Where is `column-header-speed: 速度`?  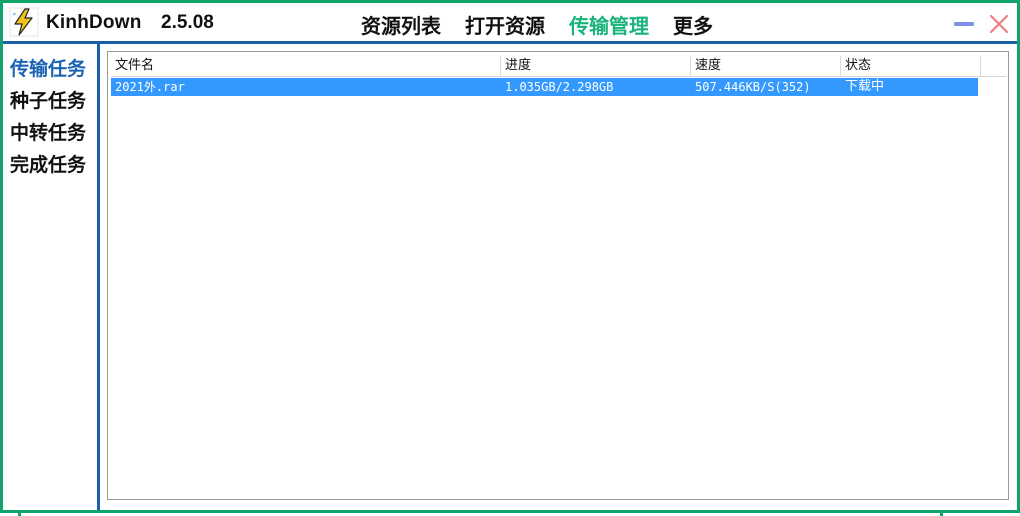
column-header-speed: 速度 is located at coordinates (766, 66).